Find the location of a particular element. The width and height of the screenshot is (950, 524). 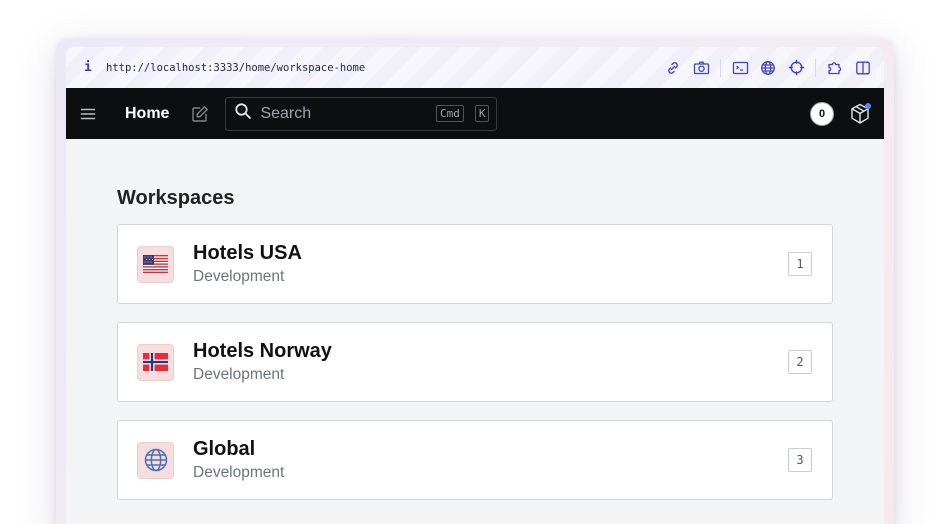

top-navbar: Home Search Cmd K 0 is located at coordinates (475, 113).